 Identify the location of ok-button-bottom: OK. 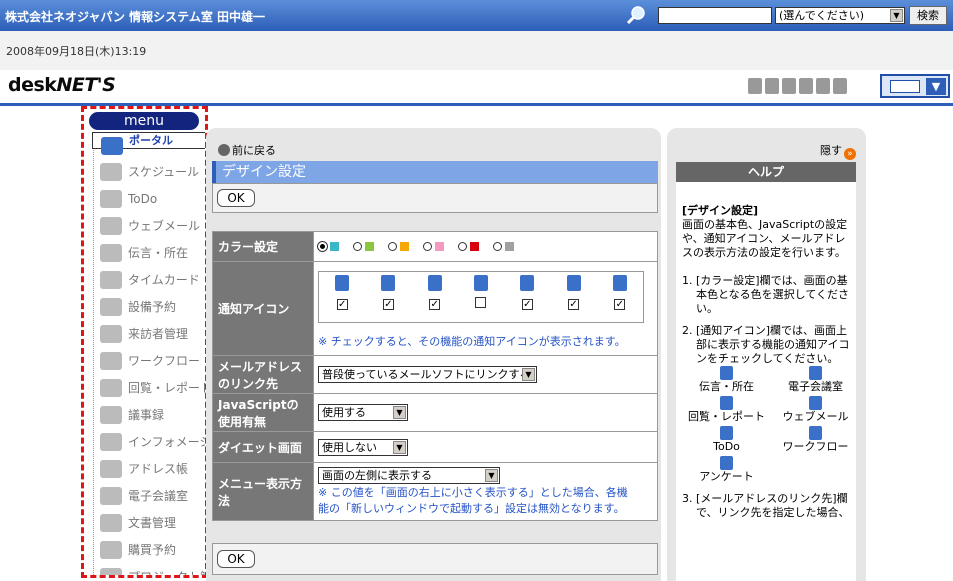
(236, 559).